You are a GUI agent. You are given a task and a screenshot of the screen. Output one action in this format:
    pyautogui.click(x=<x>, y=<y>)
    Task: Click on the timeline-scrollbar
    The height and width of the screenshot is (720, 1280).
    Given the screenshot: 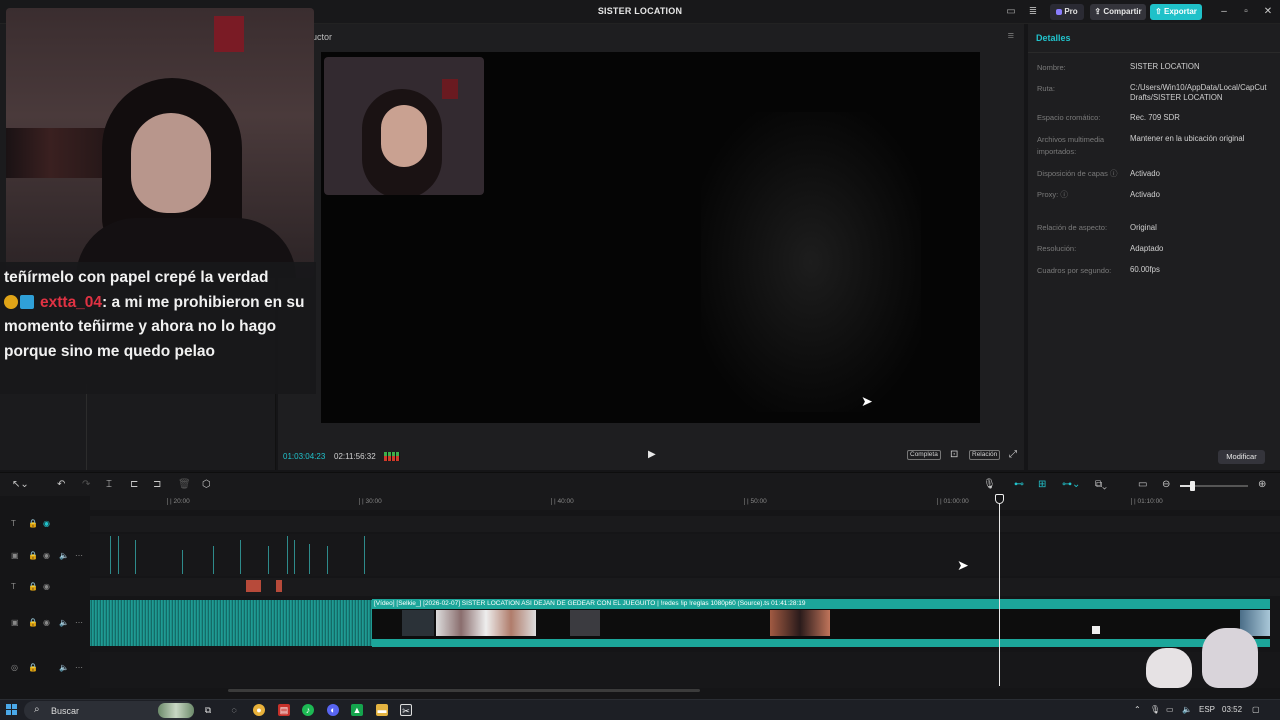 What is the action you would take?
    pyautogui.click(x=464, y=690)
    